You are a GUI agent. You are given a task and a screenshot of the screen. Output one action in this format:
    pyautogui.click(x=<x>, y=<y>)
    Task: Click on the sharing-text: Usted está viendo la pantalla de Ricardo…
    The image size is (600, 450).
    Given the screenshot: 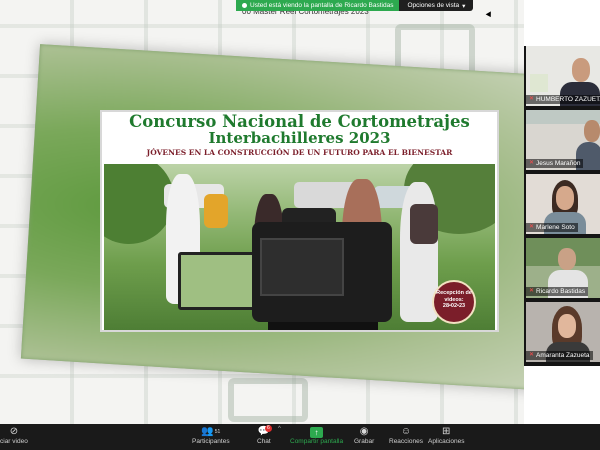 What is the action you would take?
    pyautogui.click(x=322, y=5)
    